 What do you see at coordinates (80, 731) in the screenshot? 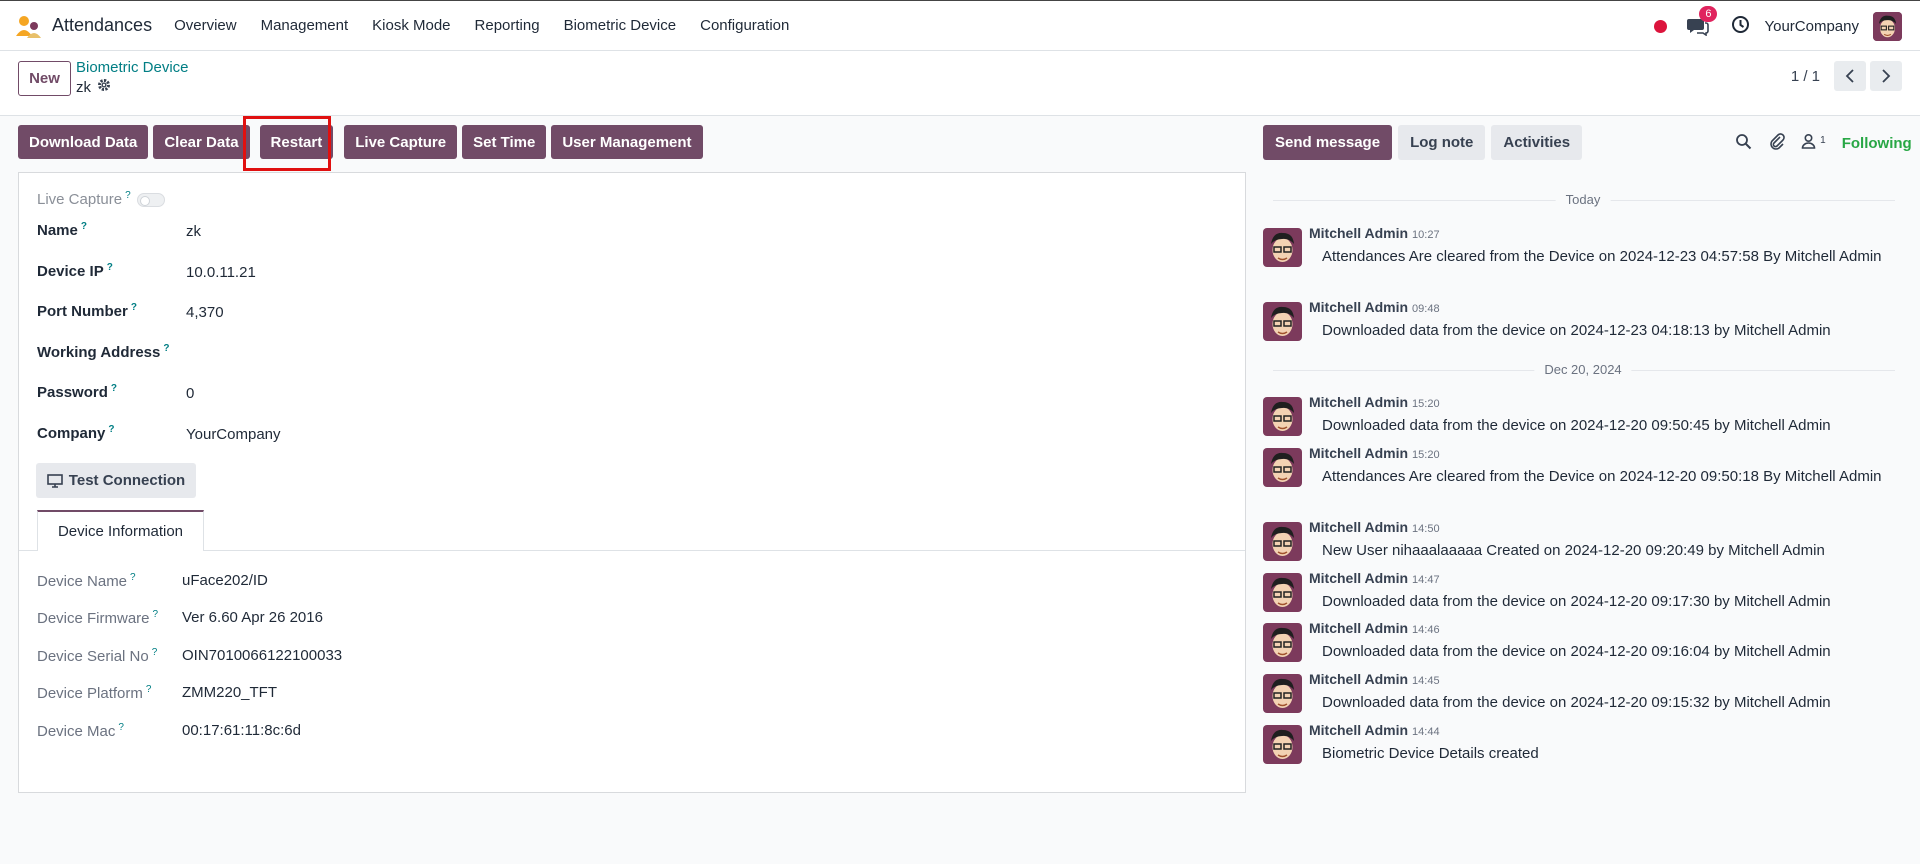
I see `device-mac-label: Device Mac?` at bounding box center [80, 731].